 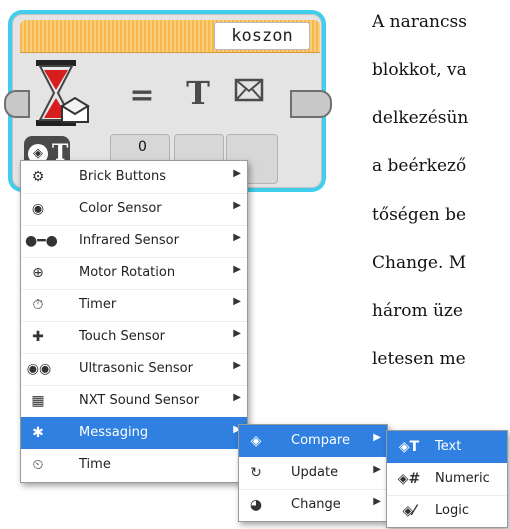 I want to click on menu-item-nxt-sound-sensor: ▦ NXT Sound Sensor ▶, so click(x=134, y=401).